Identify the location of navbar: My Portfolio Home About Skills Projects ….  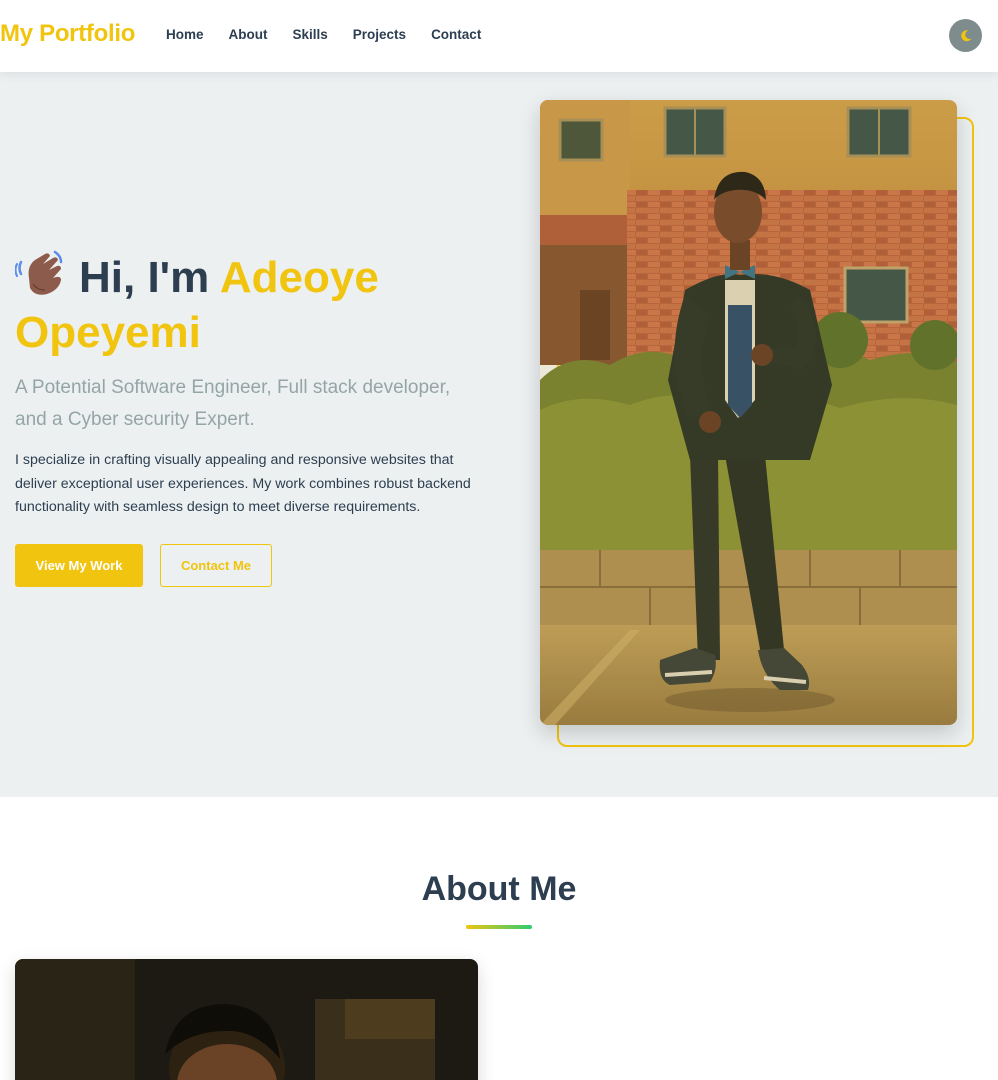
(499, 36).